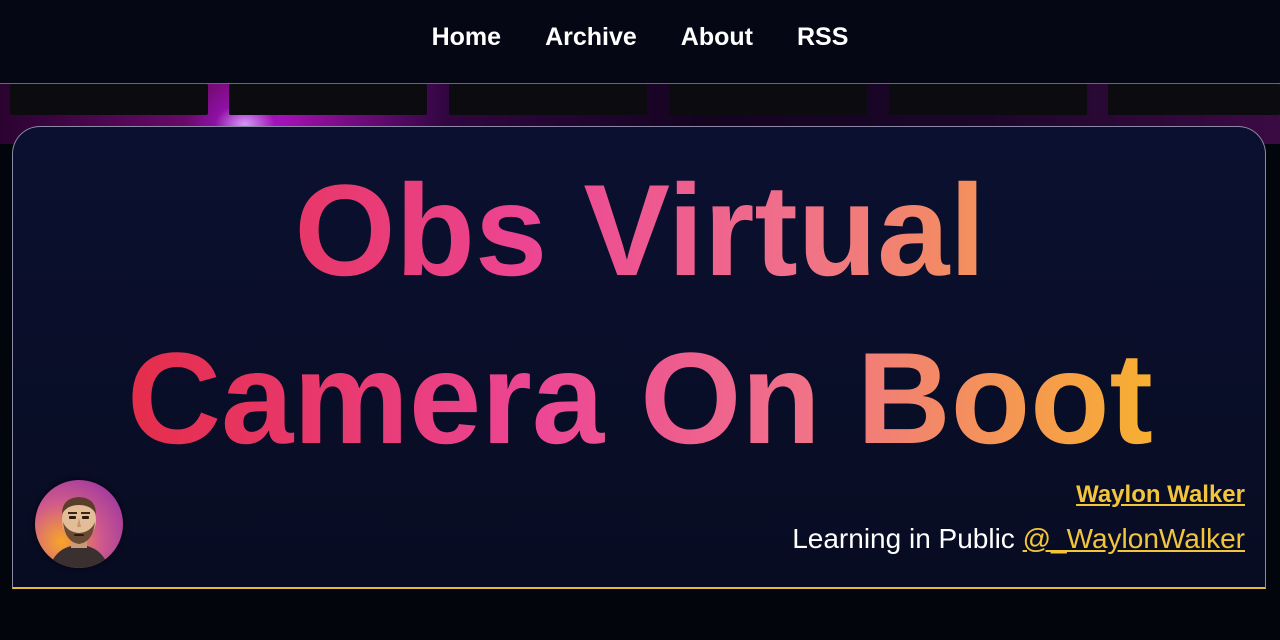  What do you see at coordinates (1134, 538) in the screenshot?
I see `author-handle-link: @_WaylonWalker` at bounding box center [1134, 538].